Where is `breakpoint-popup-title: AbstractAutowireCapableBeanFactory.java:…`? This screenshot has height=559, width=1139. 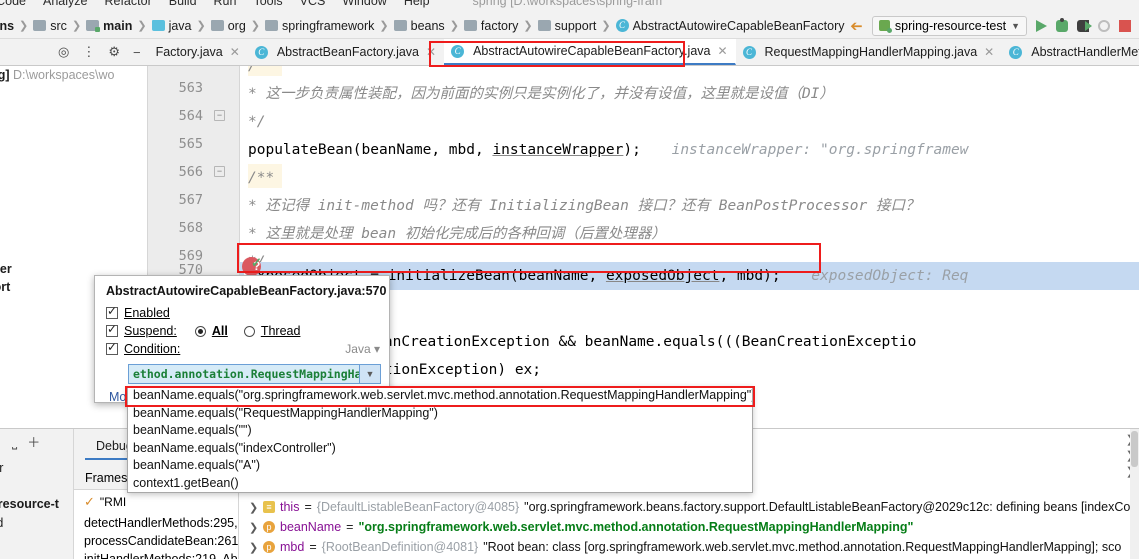 breakpoint-popup-title: AbstractAutowireCapableBeanFactory.java:… is located at coordinates (246, 291).